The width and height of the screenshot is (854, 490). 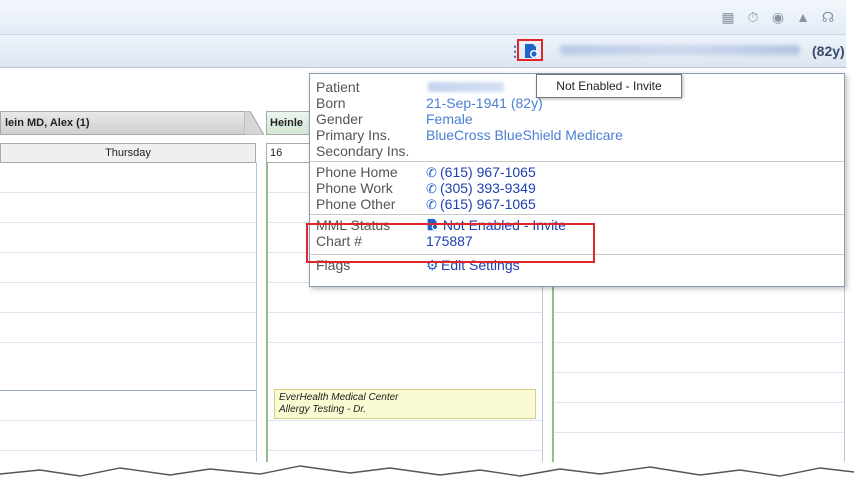 What do you see at coordinates (828, 17) in the screenshot?
I see `headset-icon: ☊` at bounding box center [828, 17].